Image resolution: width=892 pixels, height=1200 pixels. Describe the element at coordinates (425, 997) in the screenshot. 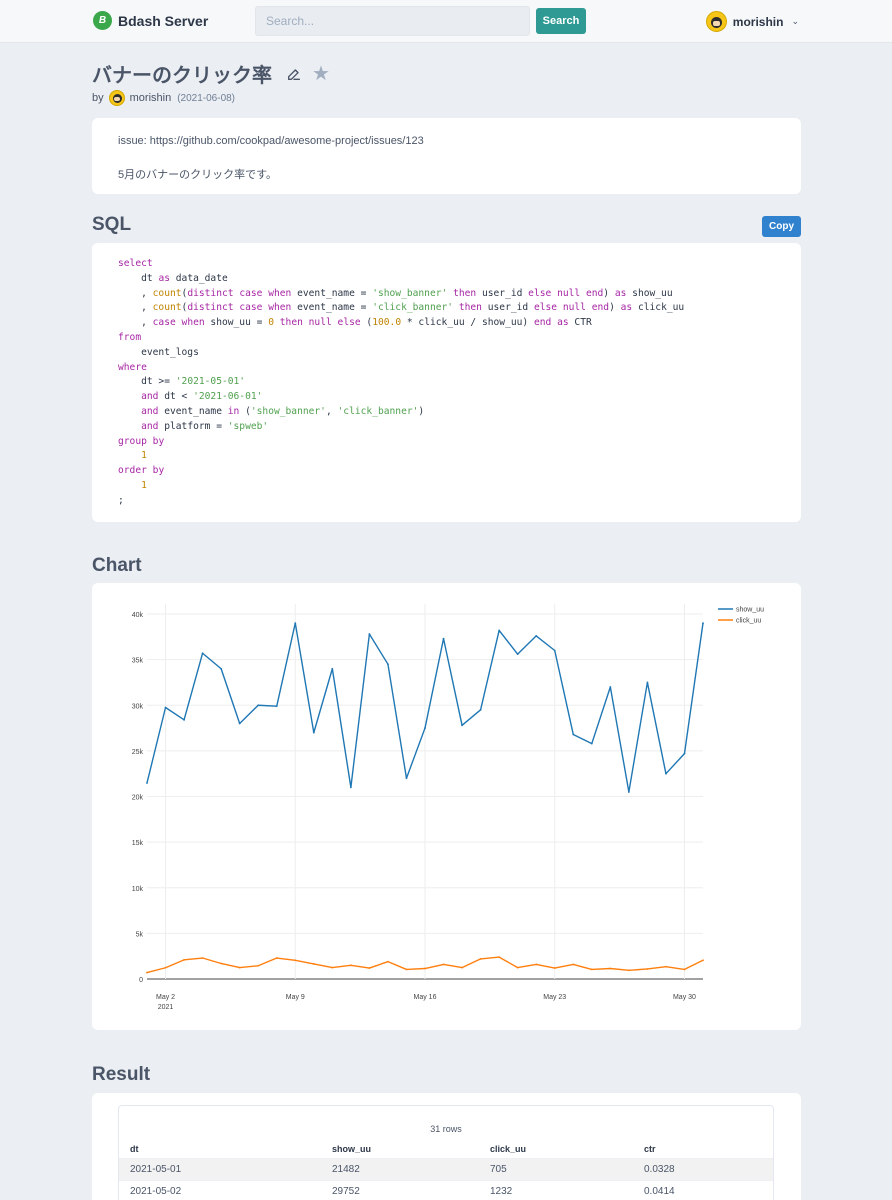

I see `x-tick-label: May 16` at that location.